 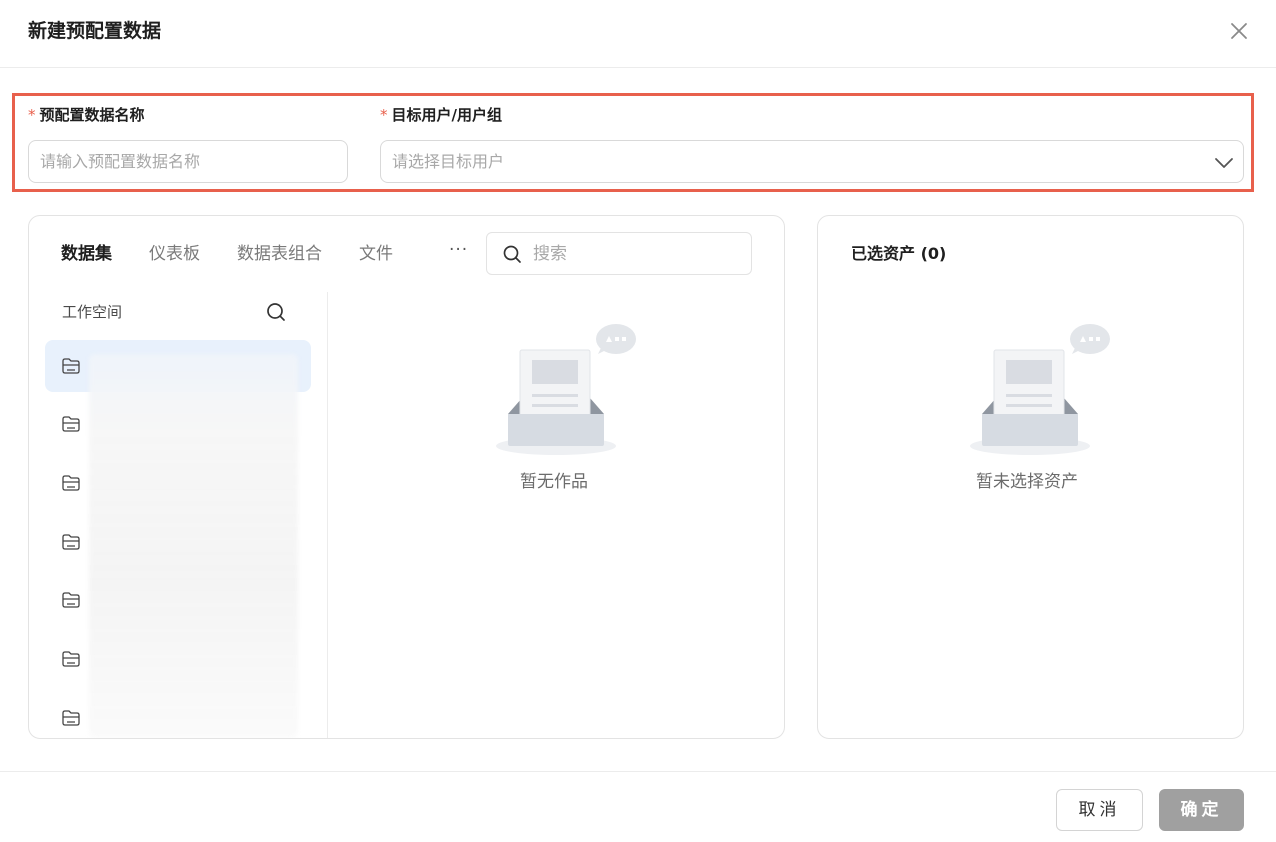 I want to click on selected-assets-title: 已选资产 (0), so click(x=899, y=253).